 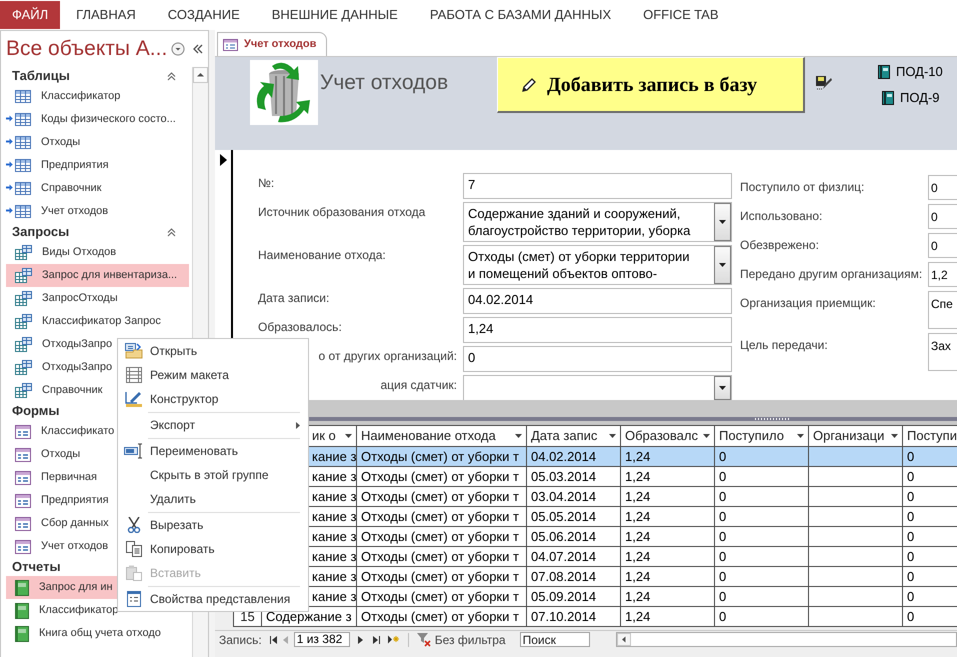 I want to click on table-cell: 07.10.2014, so click(x=573, y=616).